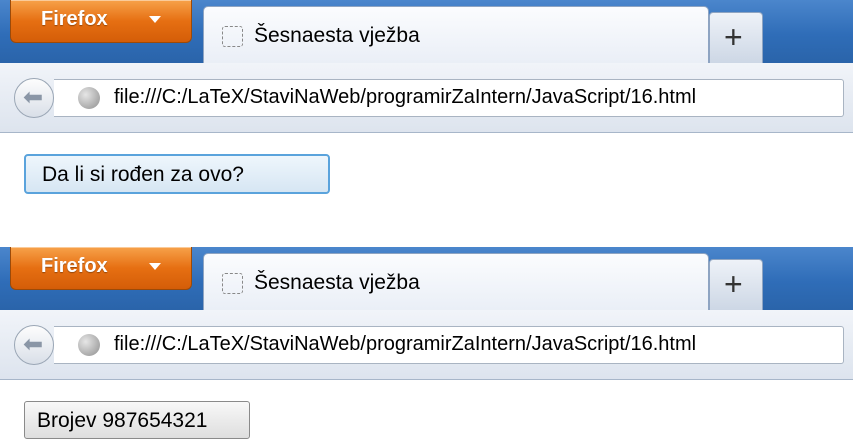  What do you see at coordinates (177, 174) in the screenshot?
I see `born-for-this-button: Da li si rođen za ovo?` at bounding box center [177, 174].